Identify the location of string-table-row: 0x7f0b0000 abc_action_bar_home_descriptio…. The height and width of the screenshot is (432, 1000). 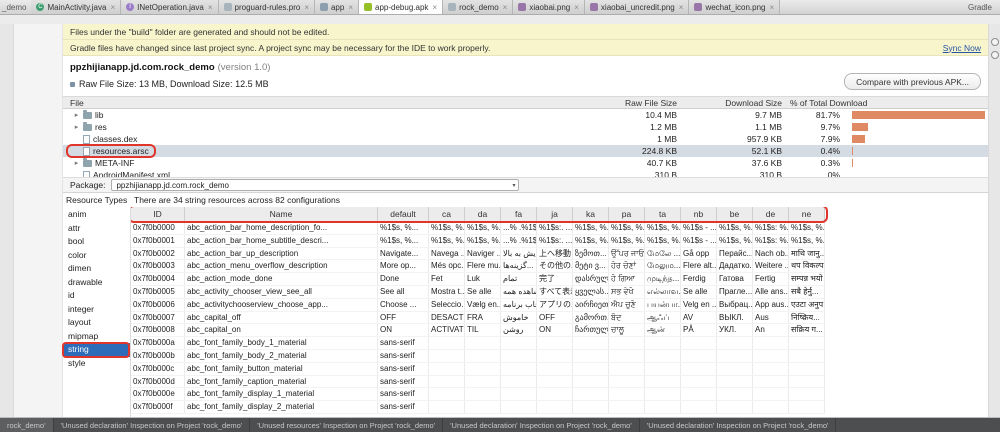
(478, 228).